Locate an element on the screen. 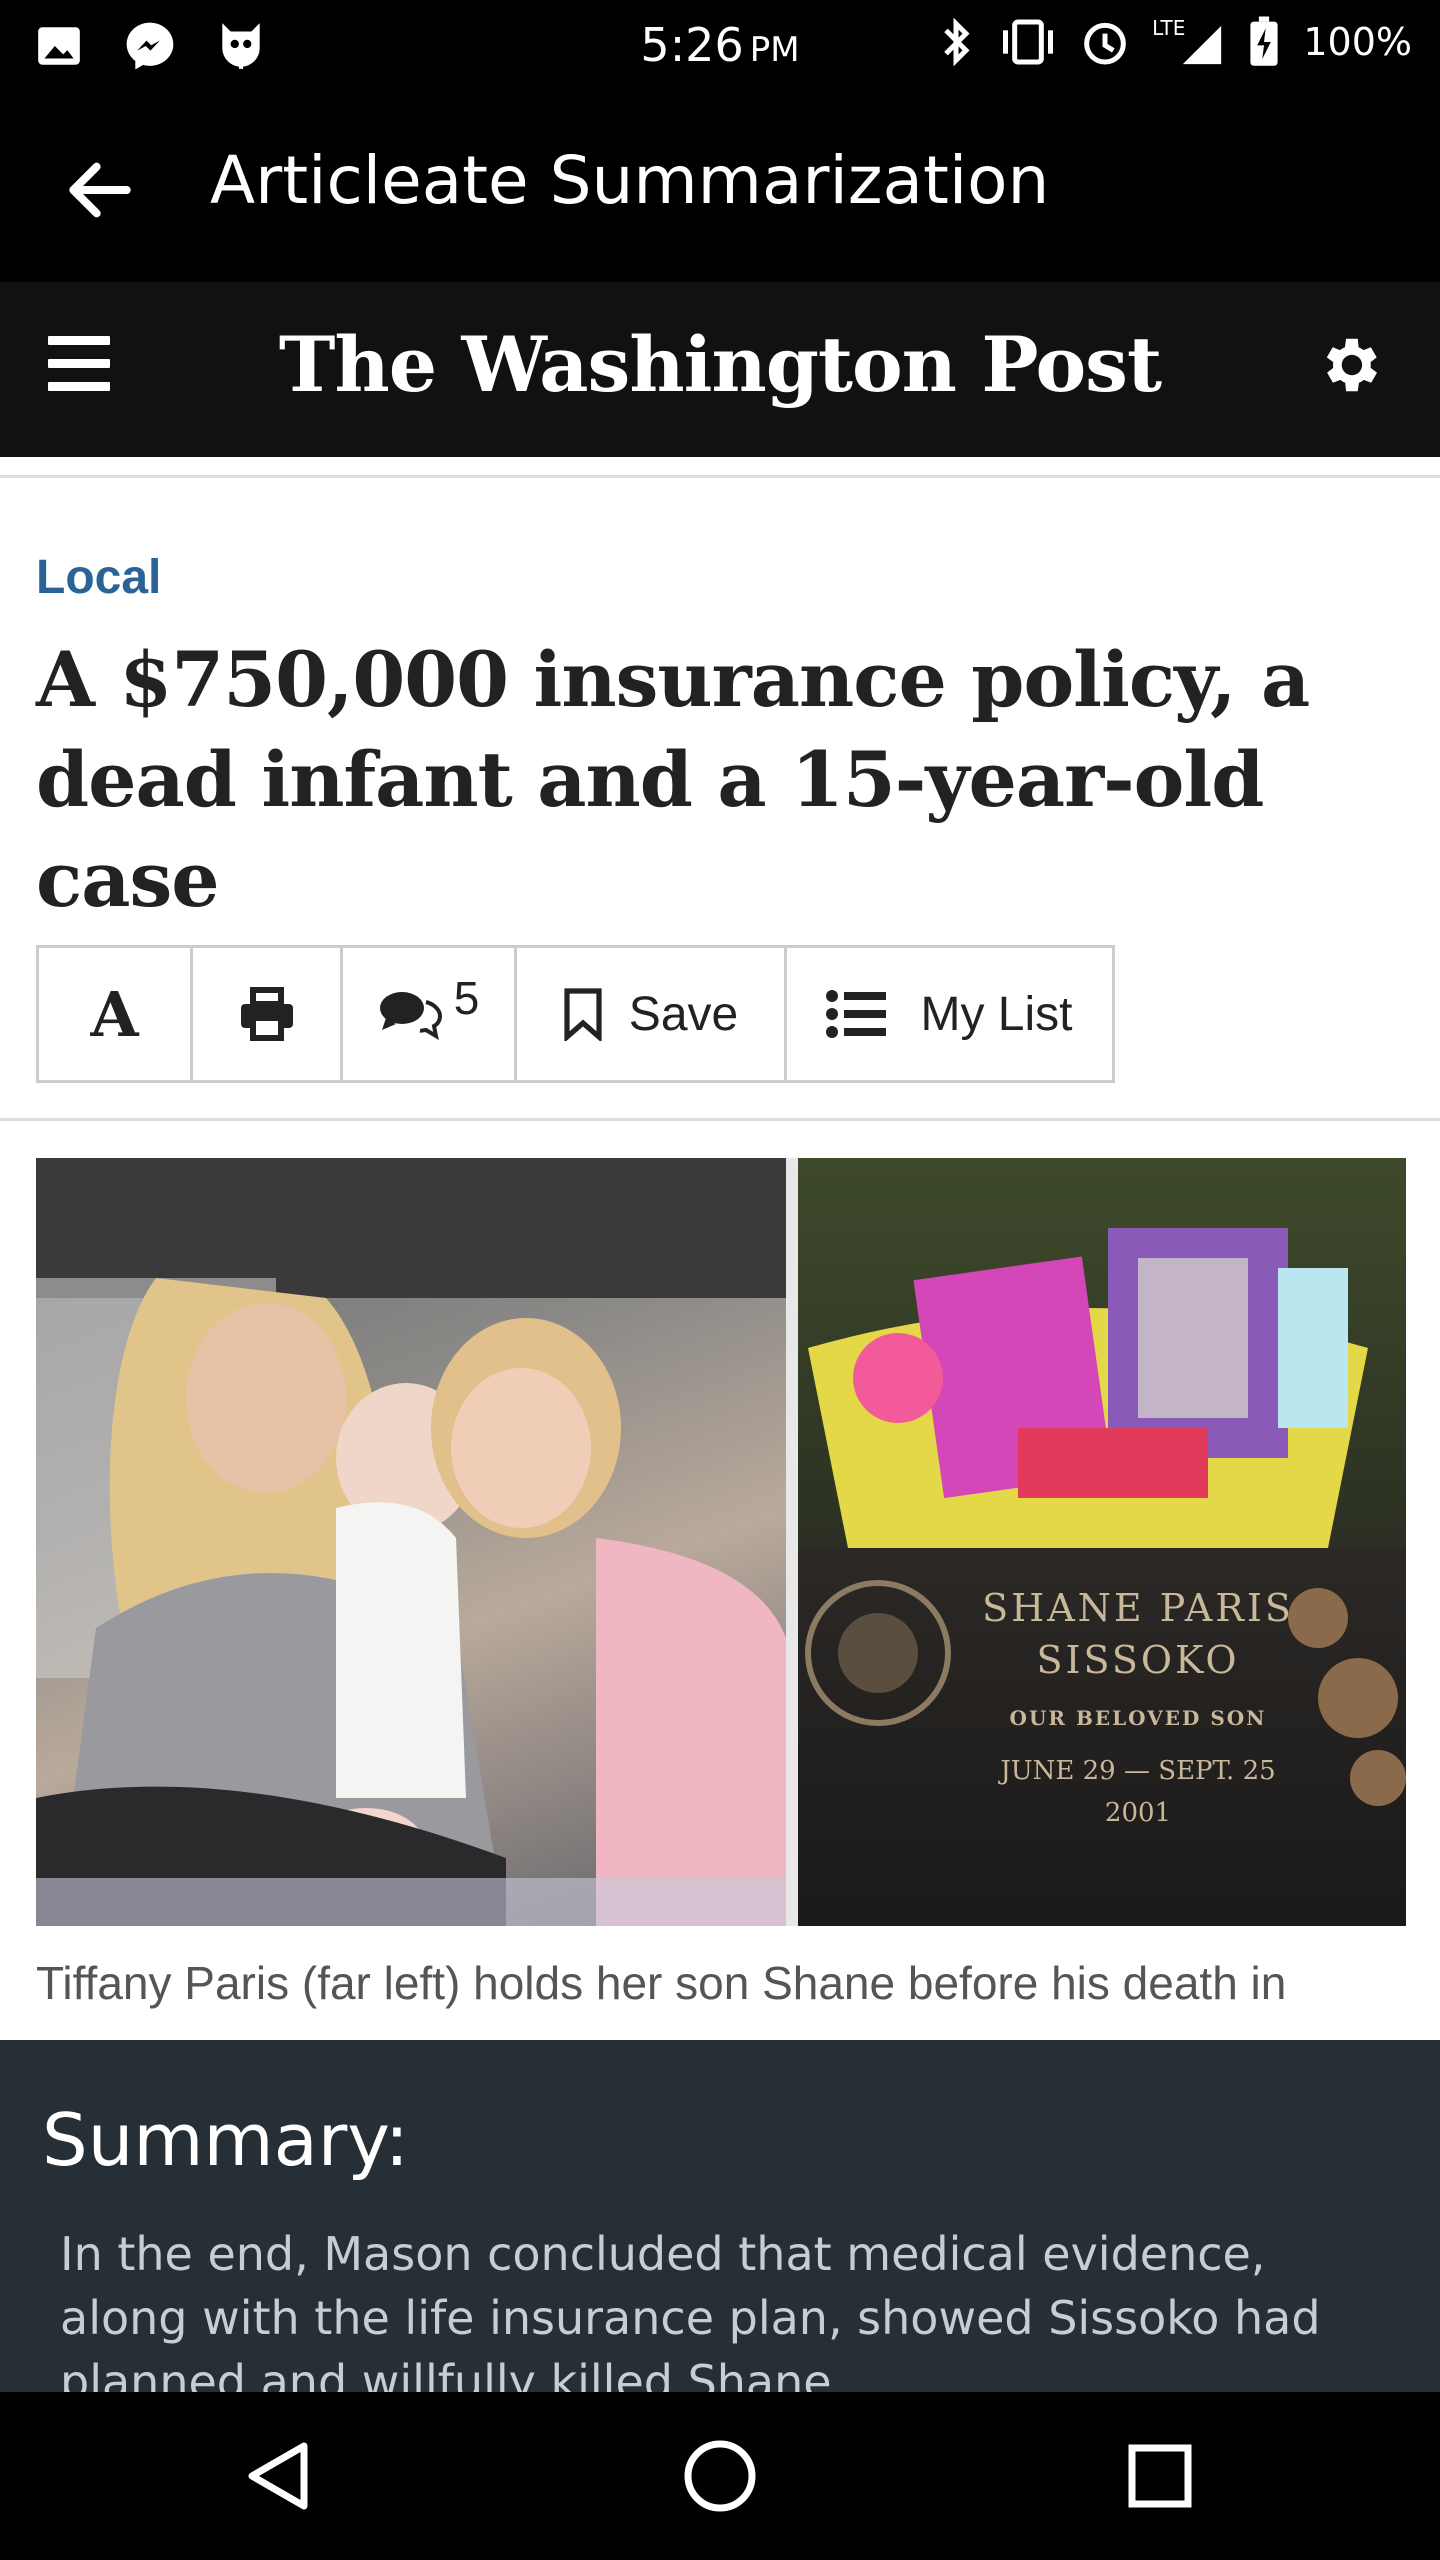 This screenshot has width=1440, height=2560. status-right-icons: LTE 100% is located at coordinates (1174, 42).